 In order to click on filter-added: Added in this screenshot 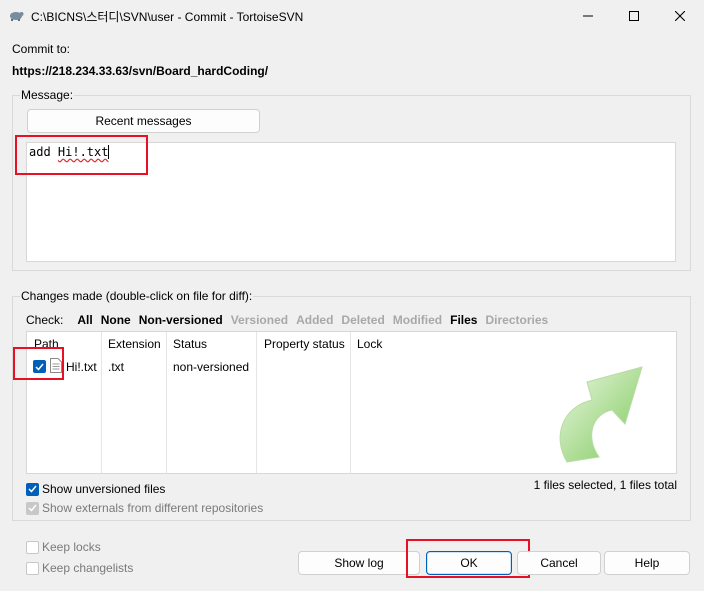, I will do `click(315, 320)`.